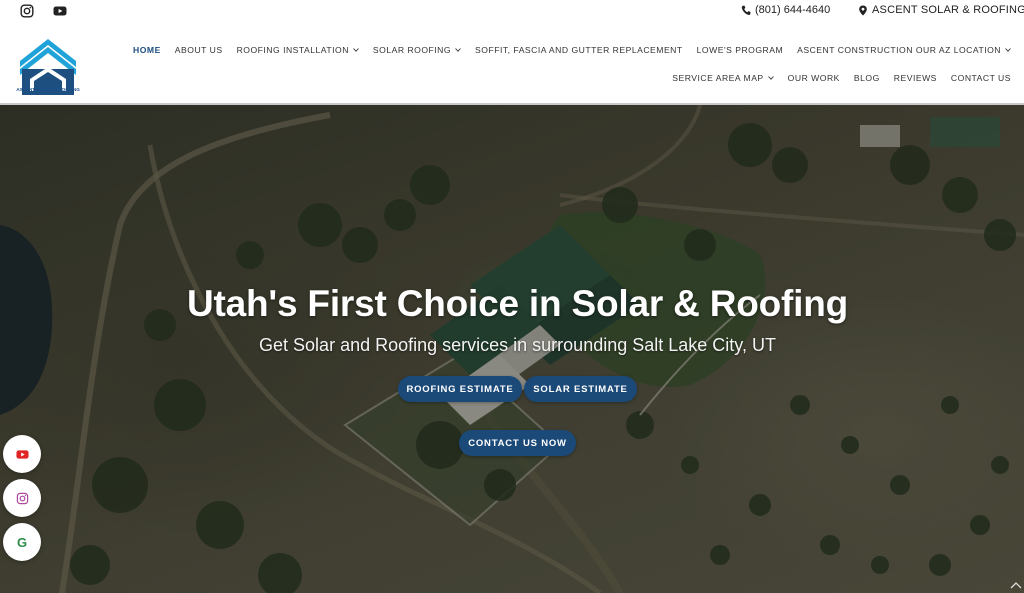 This screenshot has height=593, width=1024. Describe the element at coordinates (512, 11) in the screenshot. I see `top-utility-bar: (801) 644-4640 ASCENT SOLAR & ROOFING` at that location.